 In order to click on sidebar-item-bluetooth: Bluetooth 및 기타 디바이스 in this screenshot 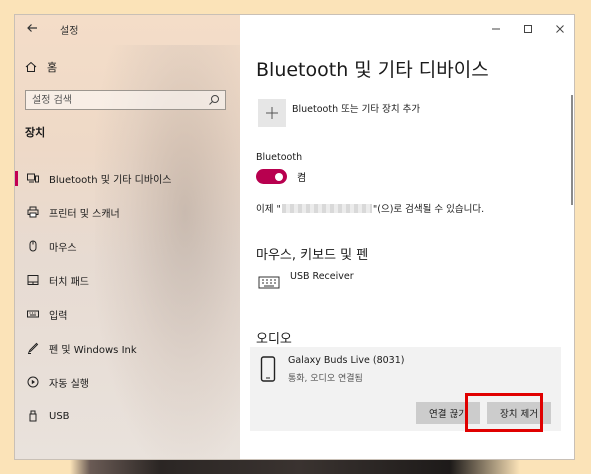, I will do `click(127, 178)`.